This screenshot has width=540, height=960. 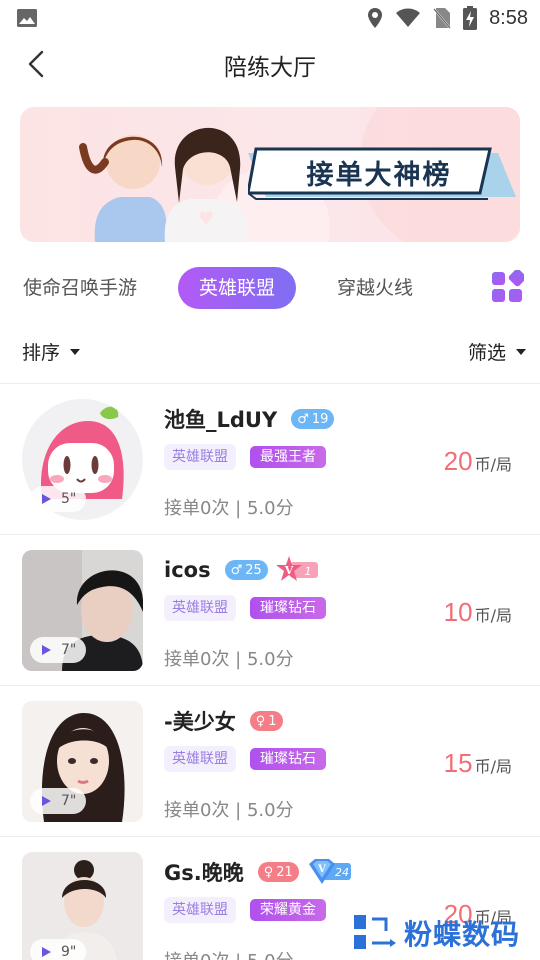 I want to click on name-line: -美少女 ♀ 1, so click(x=223, y=721).